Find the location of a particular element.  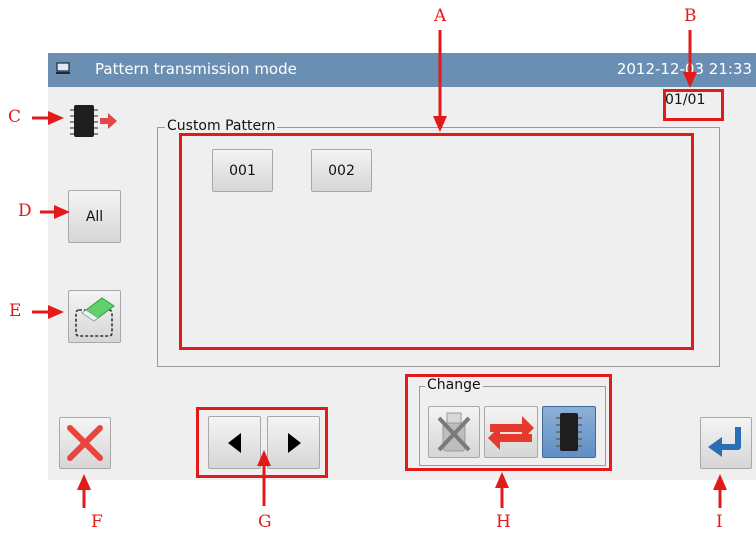

callout-f: F is located at coordinates (97, 522).